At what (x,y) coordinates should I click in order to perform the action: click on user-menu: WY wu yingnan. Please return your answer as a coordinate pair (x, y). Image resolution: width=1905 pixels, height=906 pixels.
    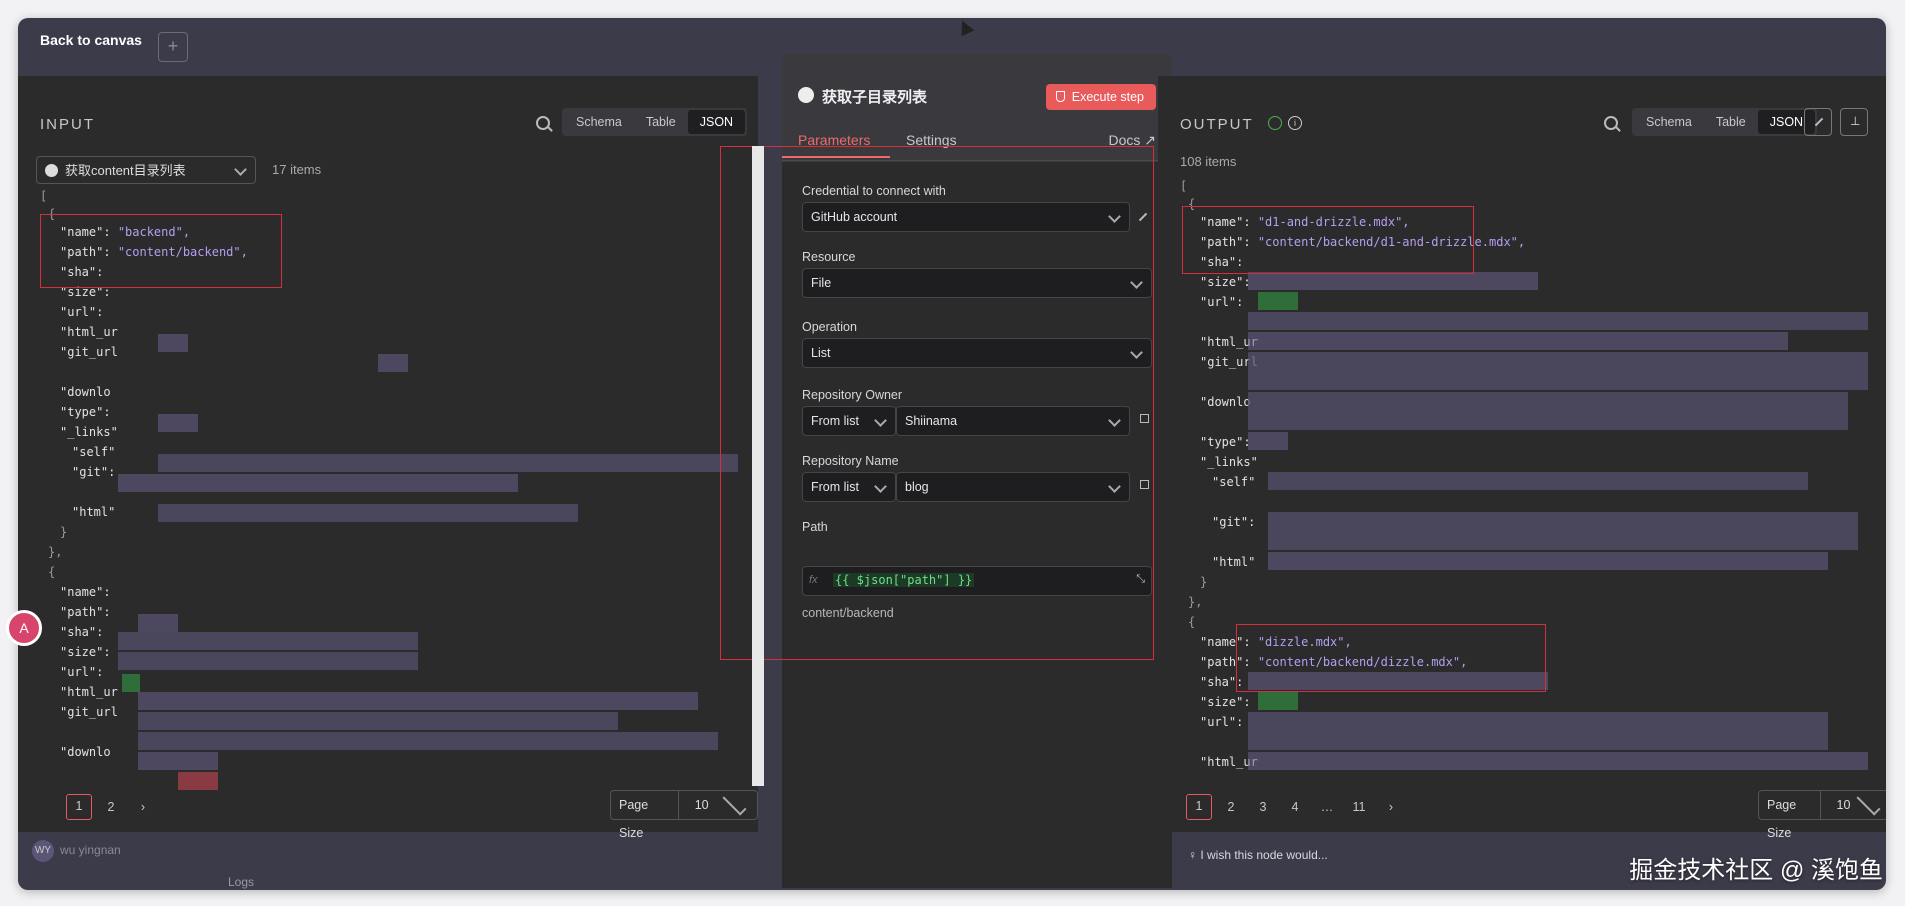
    Looking at the image, I should click on (76, 851).